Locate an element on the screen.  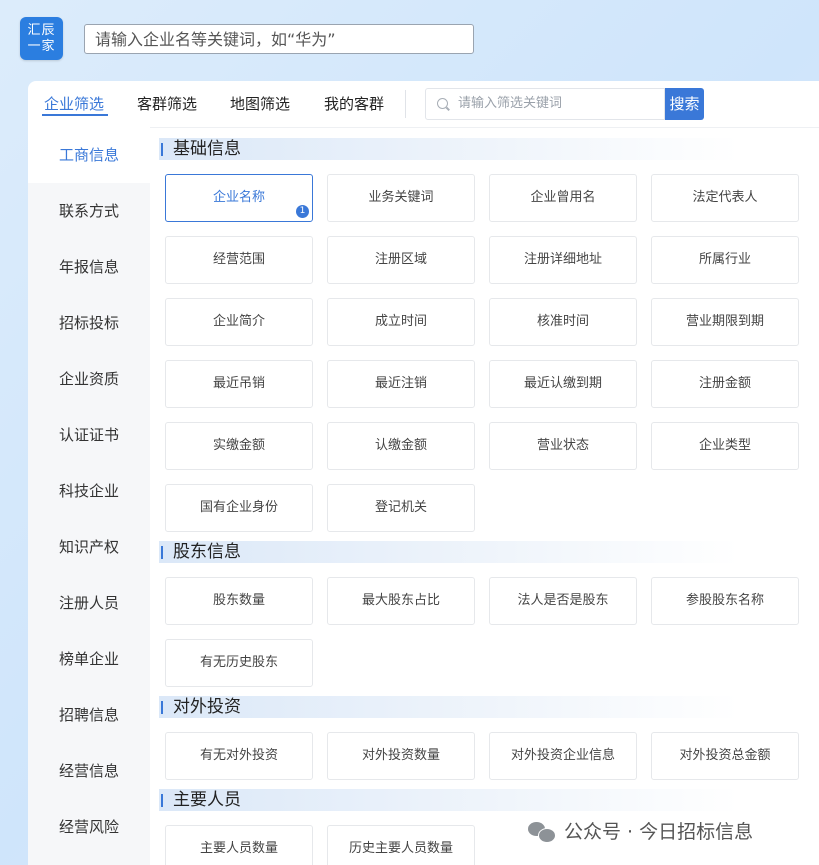
filter-option-label: 所属行业 is located at coordinates (724, 259).